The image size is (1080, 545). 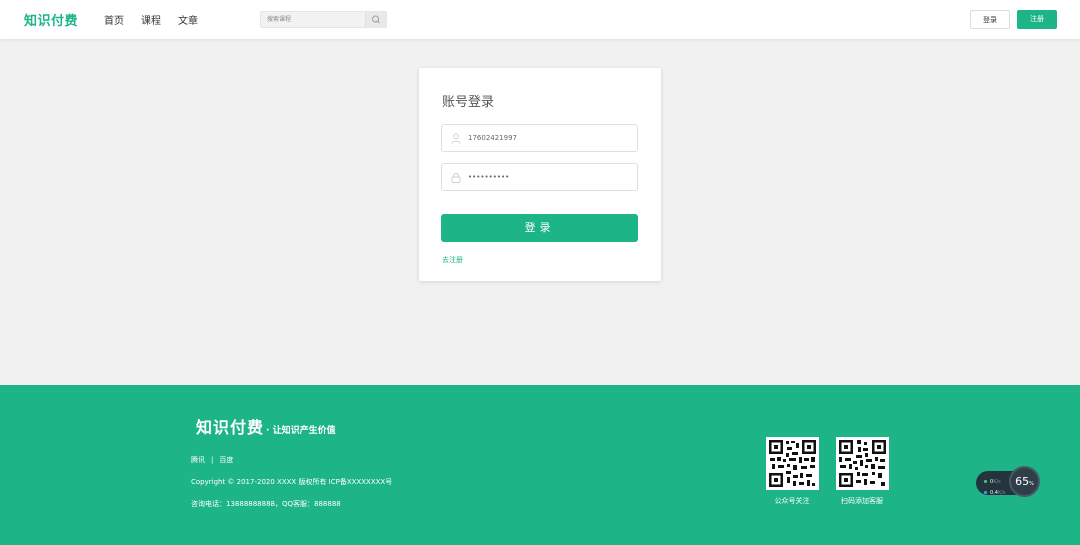 What do you see at coordinates (230, 427) in the screenshot?
I see `footer-brand-name: 知识付费` at bounding box center [230, 427].